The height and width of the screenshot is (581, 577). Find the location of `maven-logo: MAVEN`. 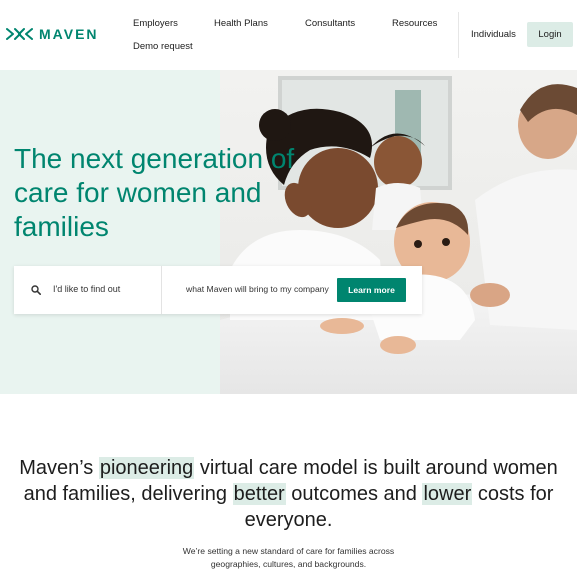

maven-logo: MAVEN is located at coordinates (52, 34).